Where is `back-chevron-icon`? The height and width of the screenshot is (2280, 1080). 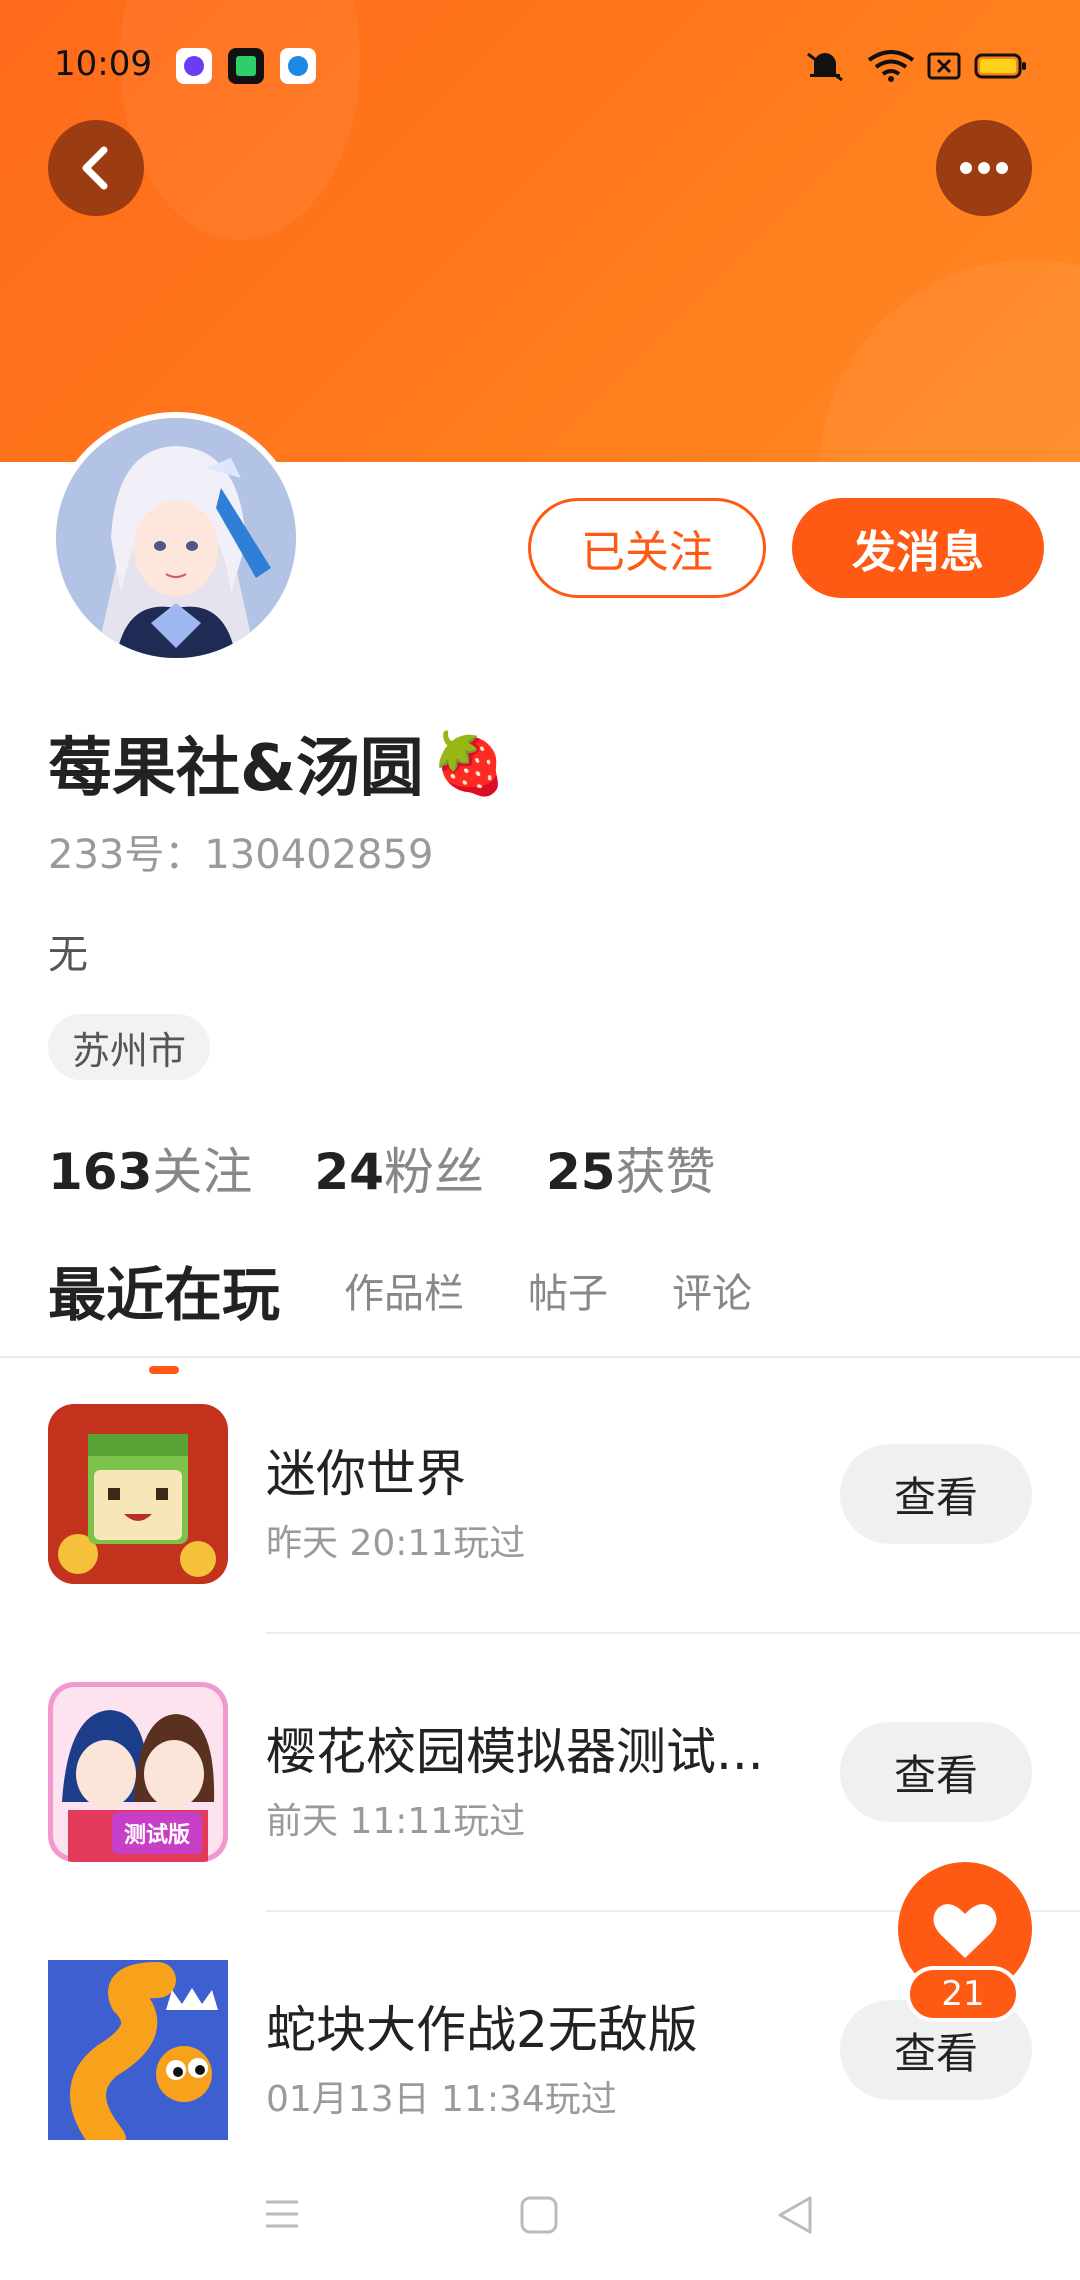
back-chevron-icon is located at coordinates (95, 168).